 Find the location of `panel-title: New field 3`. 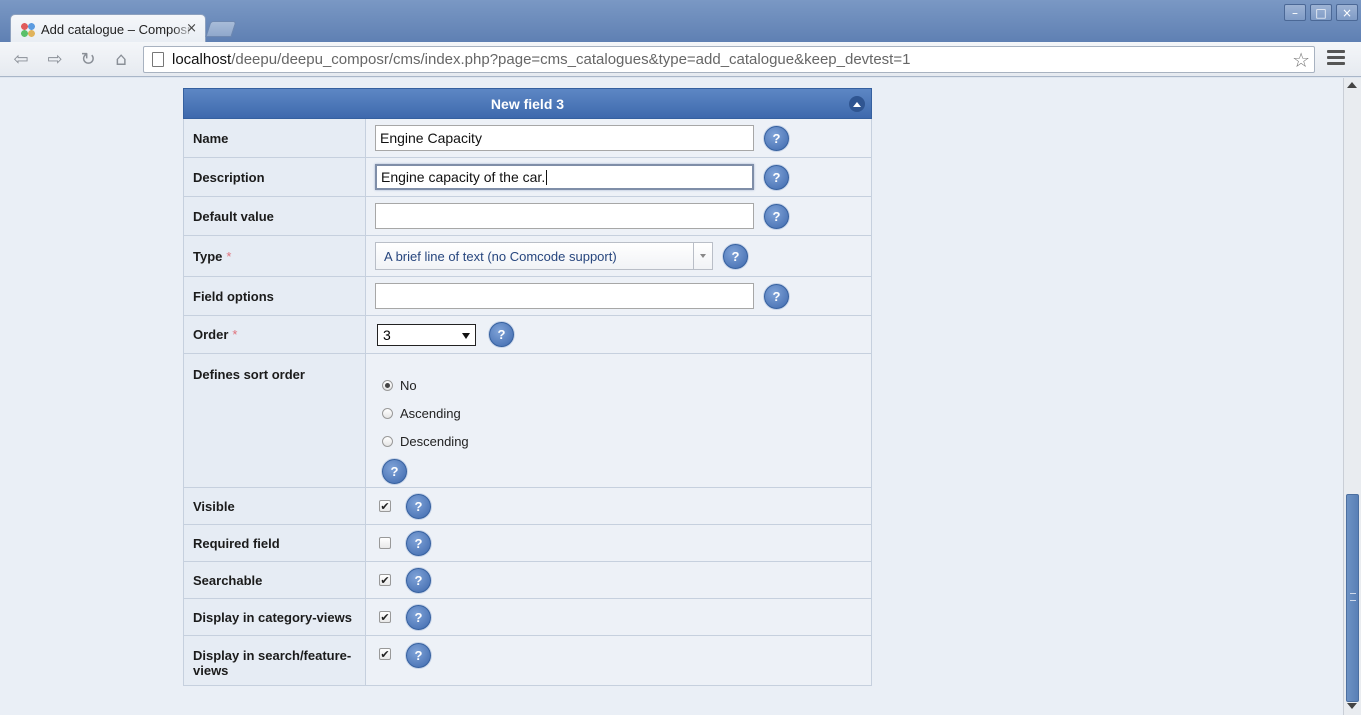

panel-title: New field 3 is located at coordinates (527, 103).